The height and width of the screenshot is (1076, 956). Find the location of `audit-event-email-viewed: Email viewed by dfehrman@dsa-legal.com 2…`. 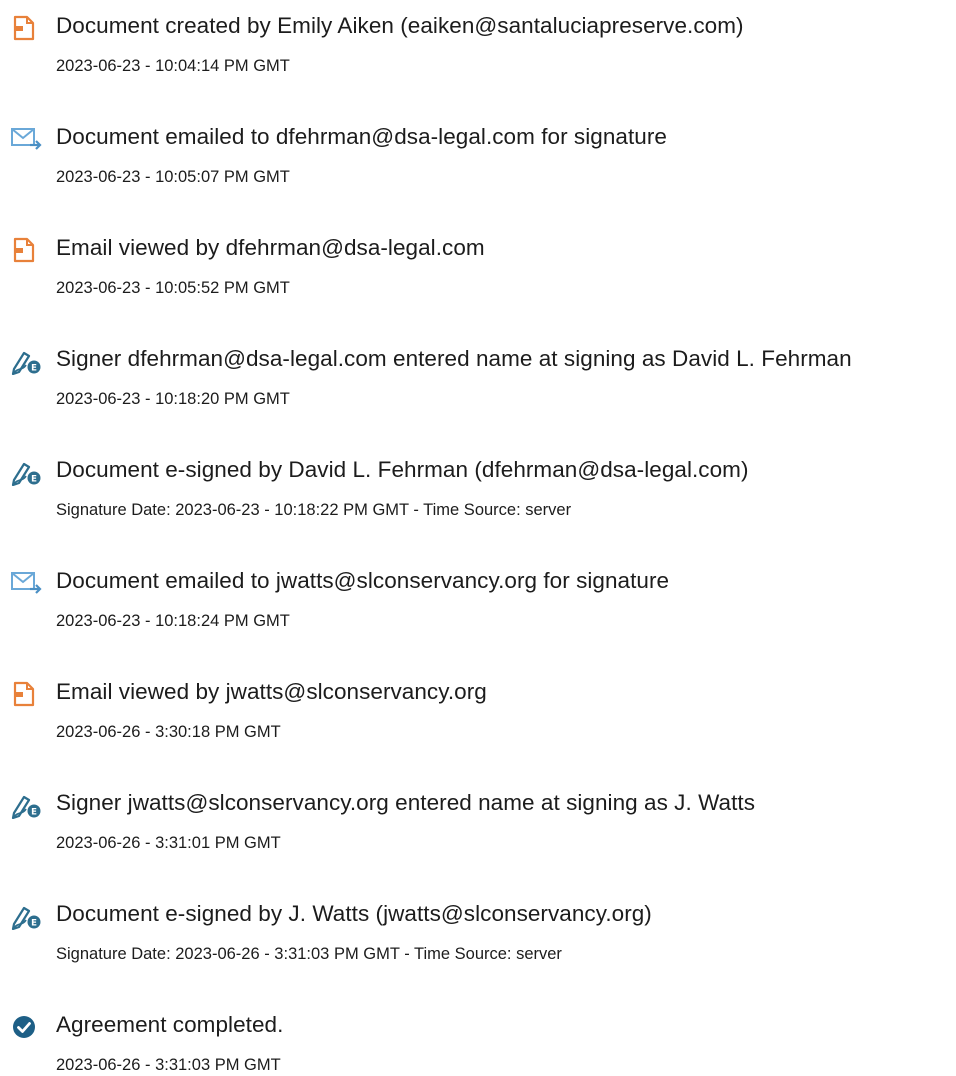

audit-event-email-viewed: Email viewed by dfehrman@dsa-legal.com 2… is located at coordinates (478, 274).